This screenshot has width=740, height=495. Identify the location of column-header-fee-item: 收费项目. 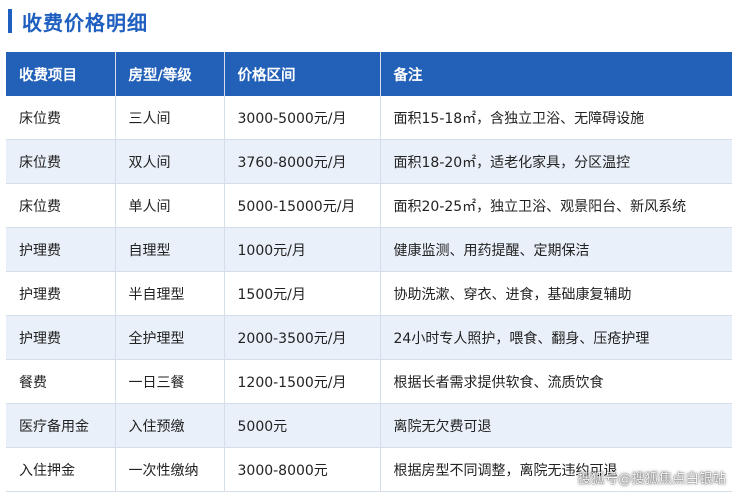
(61, 74).